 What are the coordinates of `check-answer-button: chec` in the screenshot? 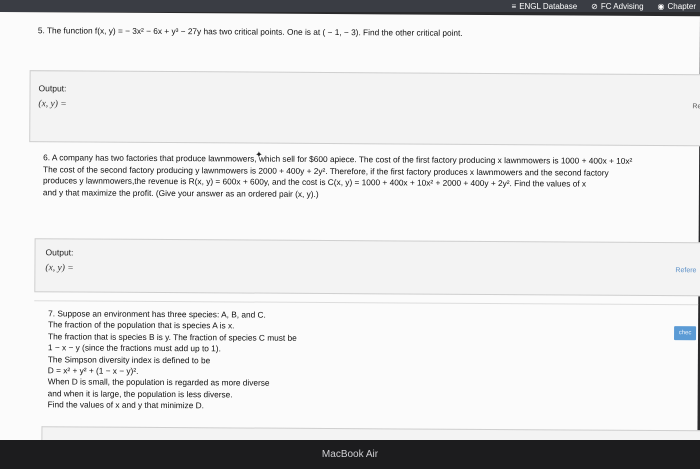 It's located at (685, 333).